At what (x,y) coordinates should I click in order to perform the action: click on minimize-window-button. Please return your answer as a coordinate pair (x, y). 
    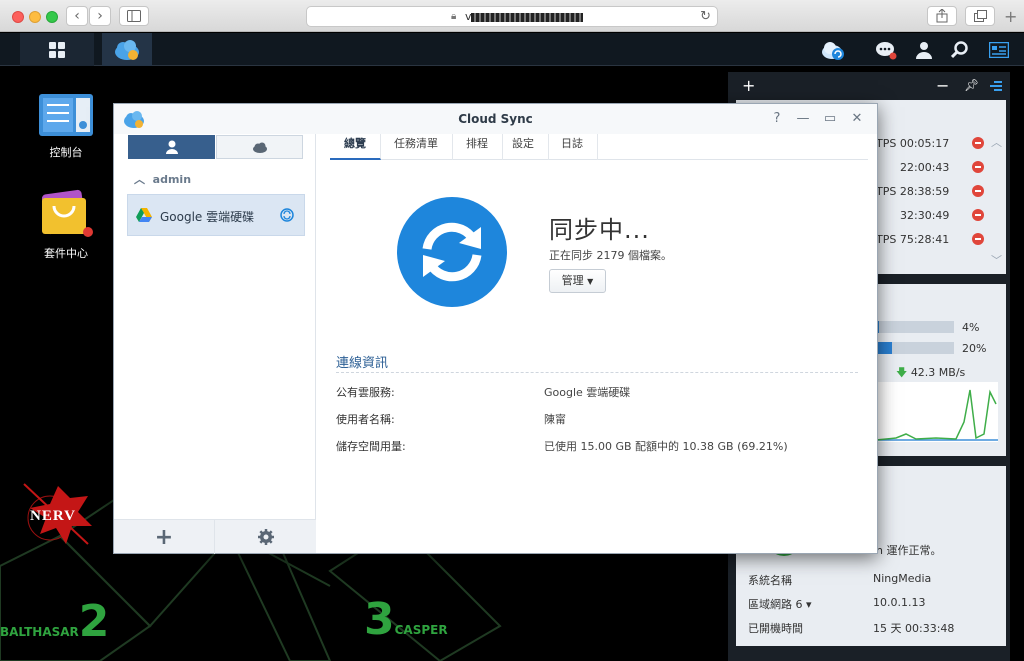
    Looking at the image, I should click on (35, 17).